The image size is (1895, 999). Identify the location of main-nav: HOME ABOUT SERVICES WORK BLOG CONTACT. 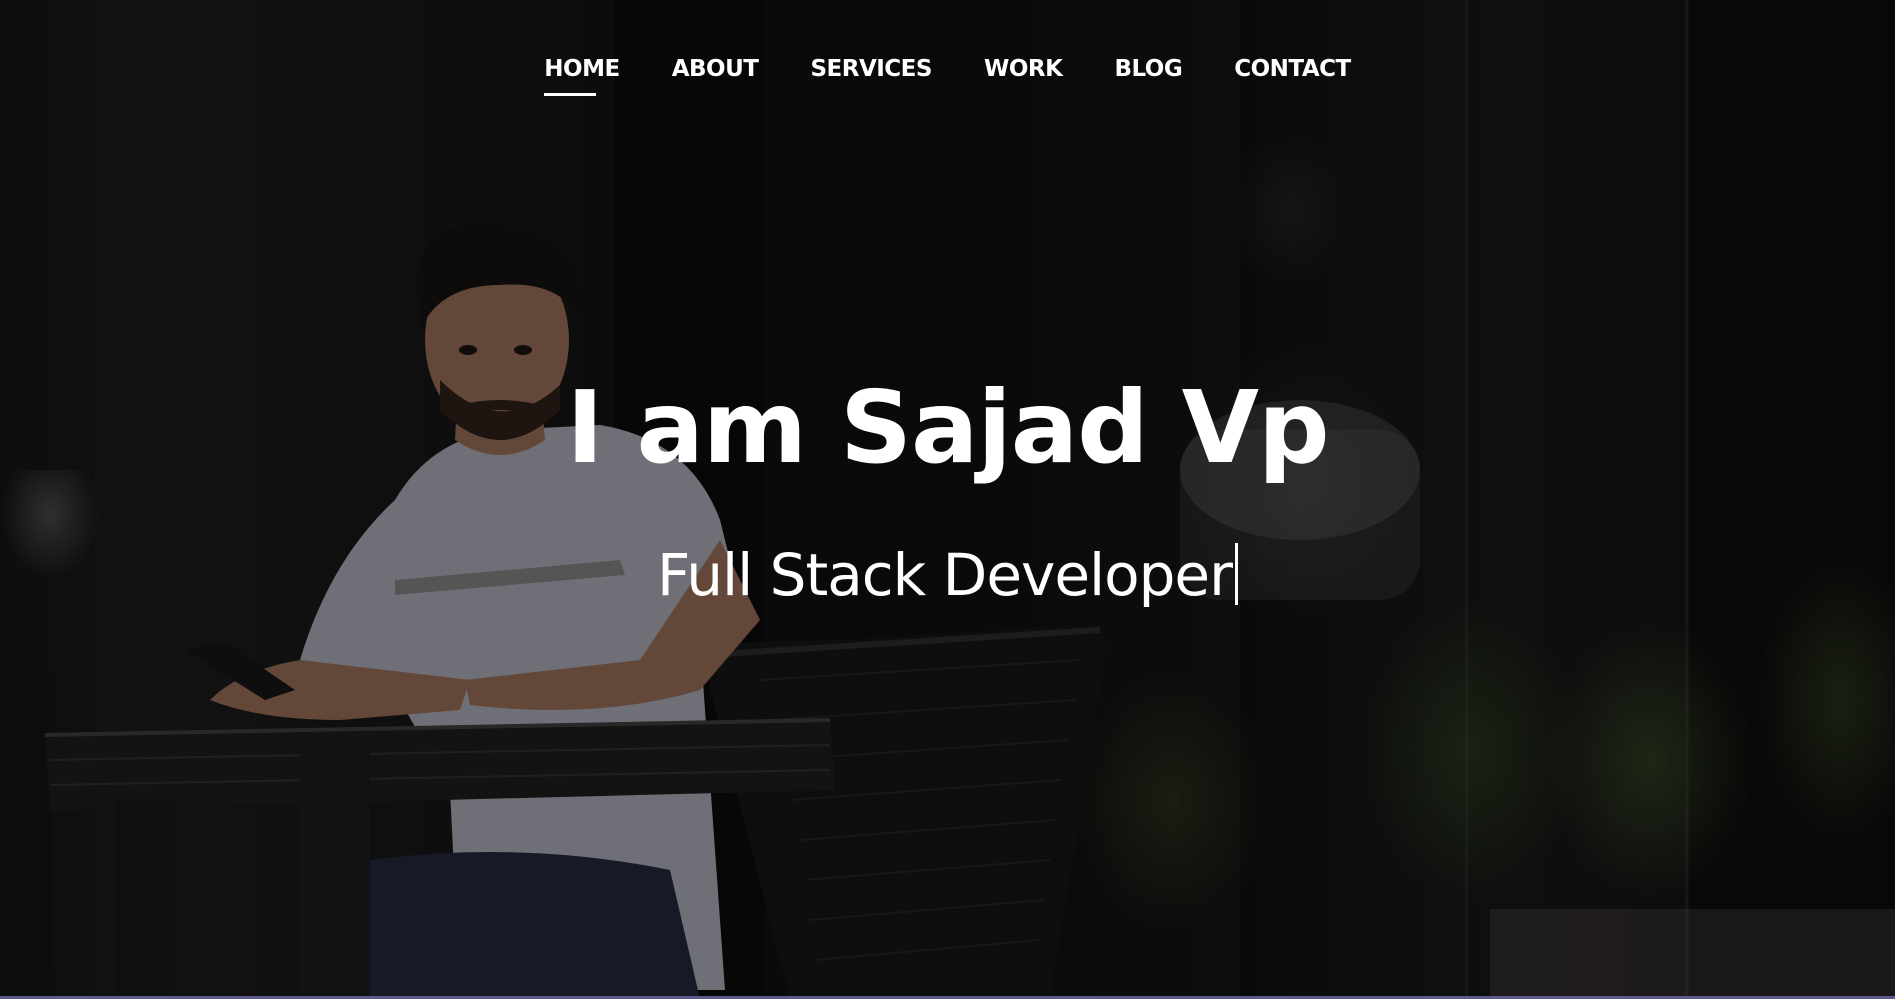
(947, 74).